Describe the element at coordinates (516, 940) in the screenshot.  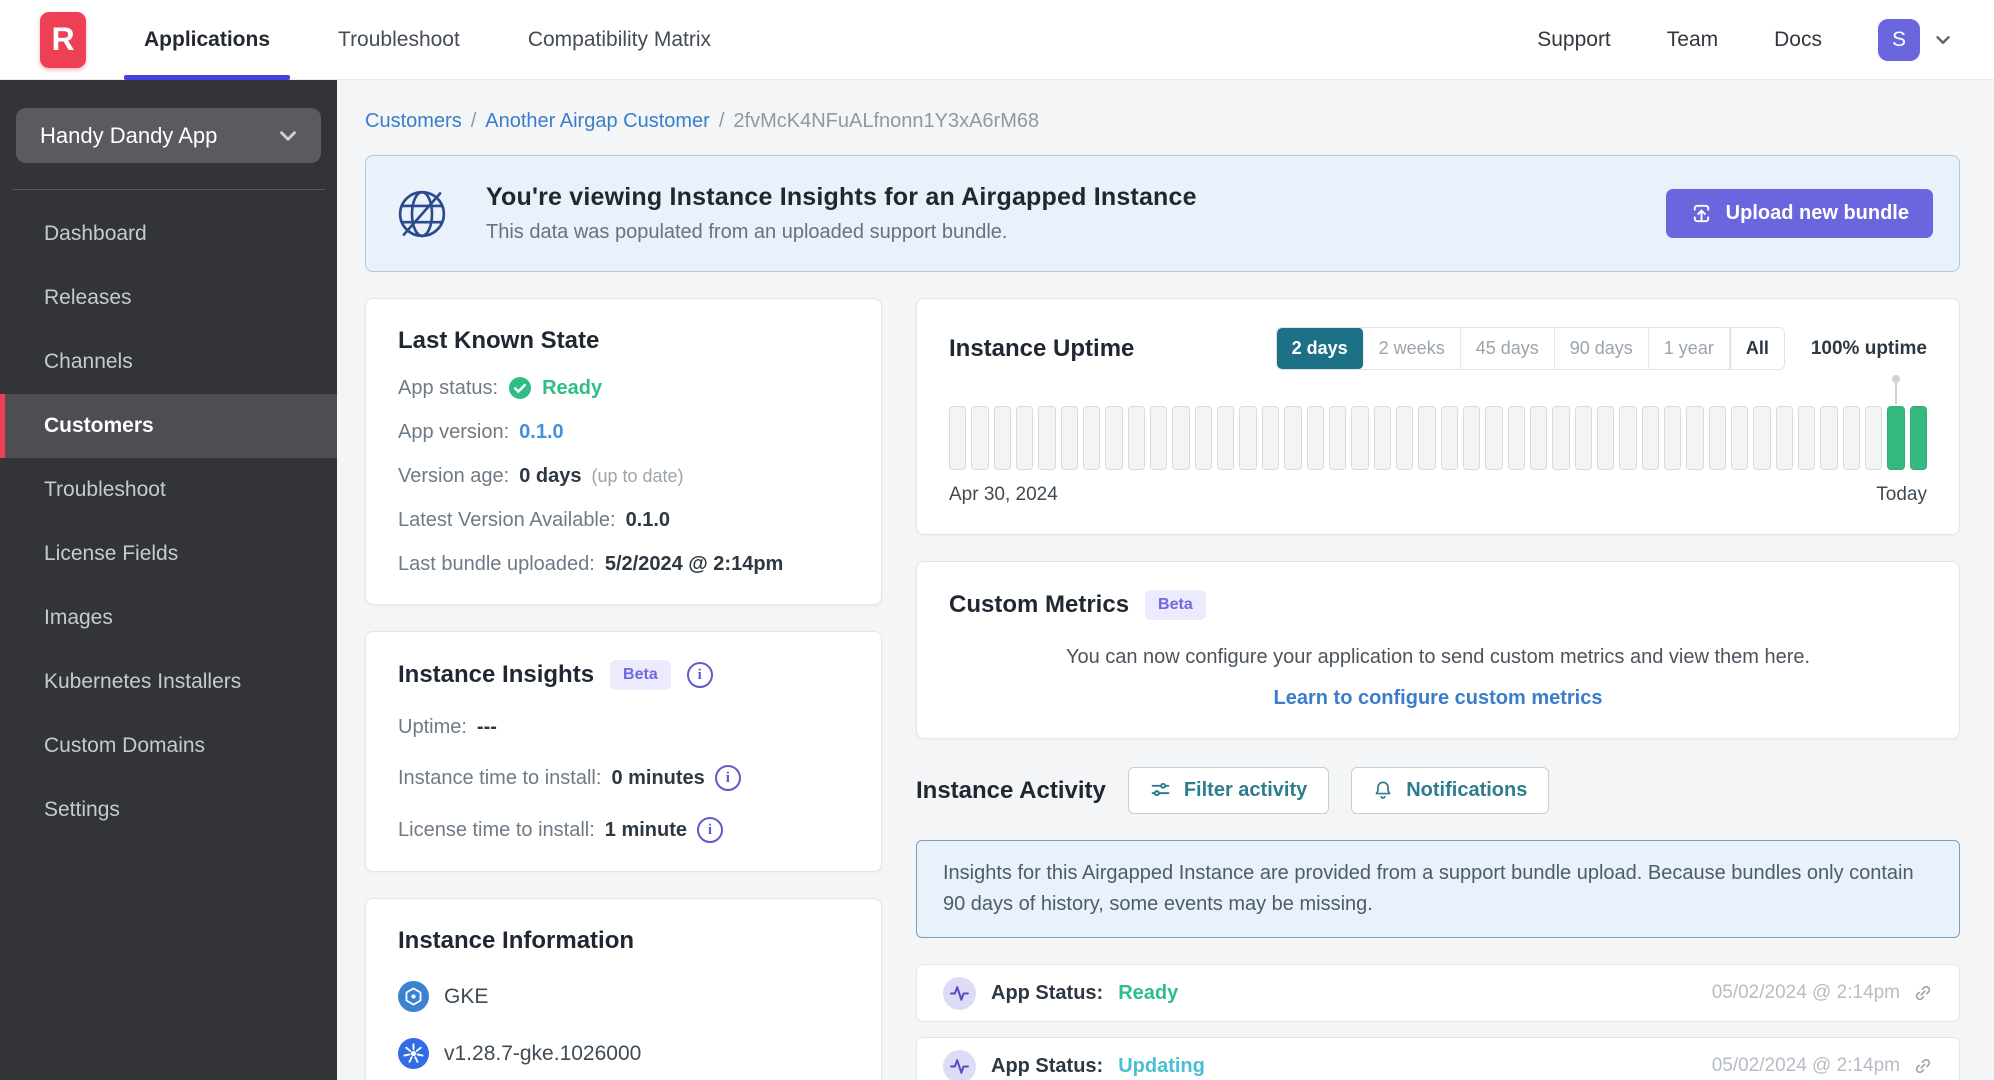
I see `instance-information-title: Instance Information` at that location.